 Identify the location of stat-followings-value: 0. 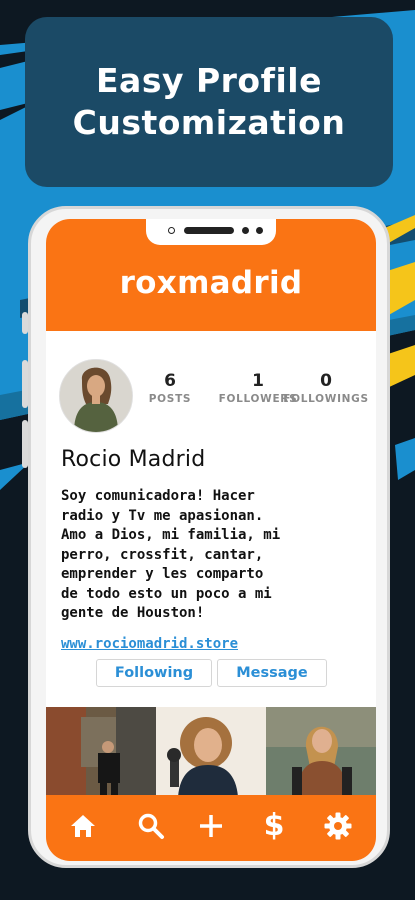
(326, 381).